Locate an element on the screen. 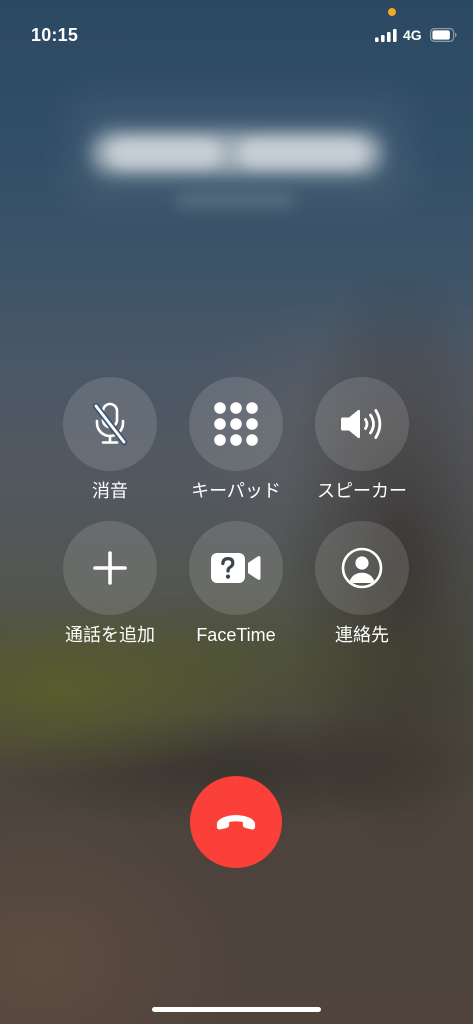 The image size is (473, 1024). keypad-button is located at coordinates (236, 424).